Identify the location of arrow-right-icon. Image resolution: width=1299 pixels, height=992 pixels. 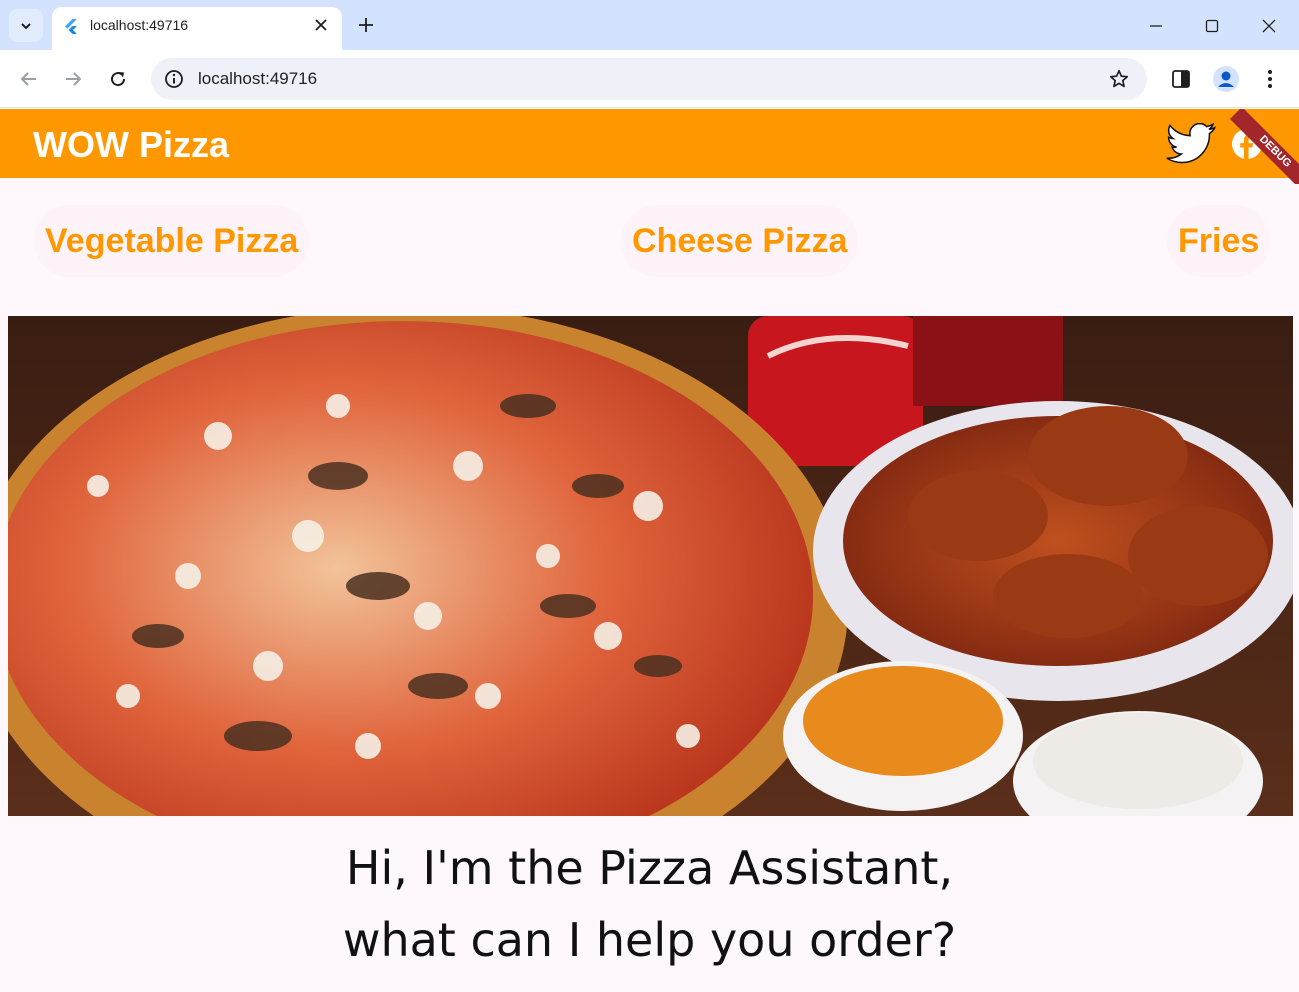
(74, 79).